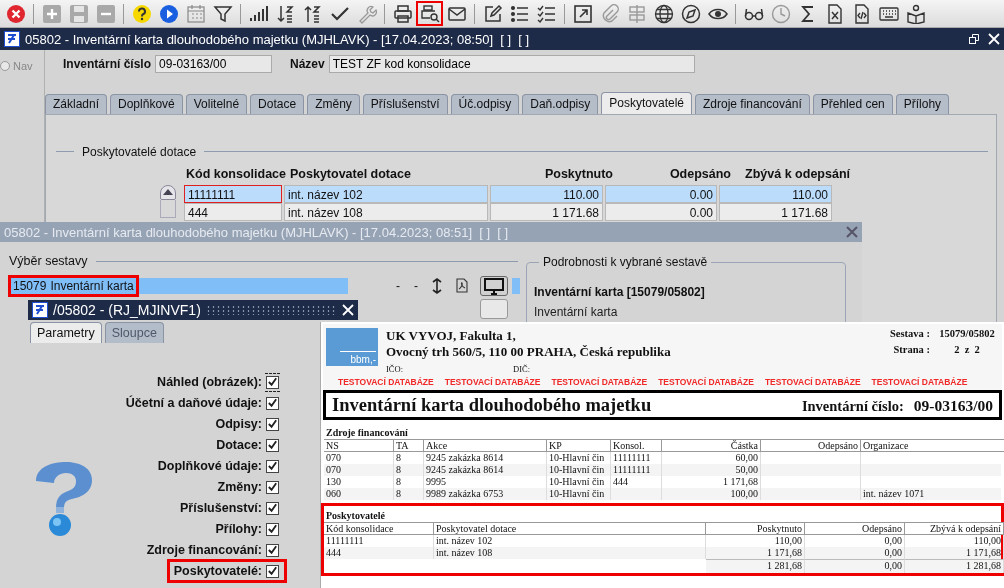 The height and width of the screenshot is (588, 1004). Describe the element at coordinates (216, 103) in the screenshot. I see `tab: Volitelné` at that location.